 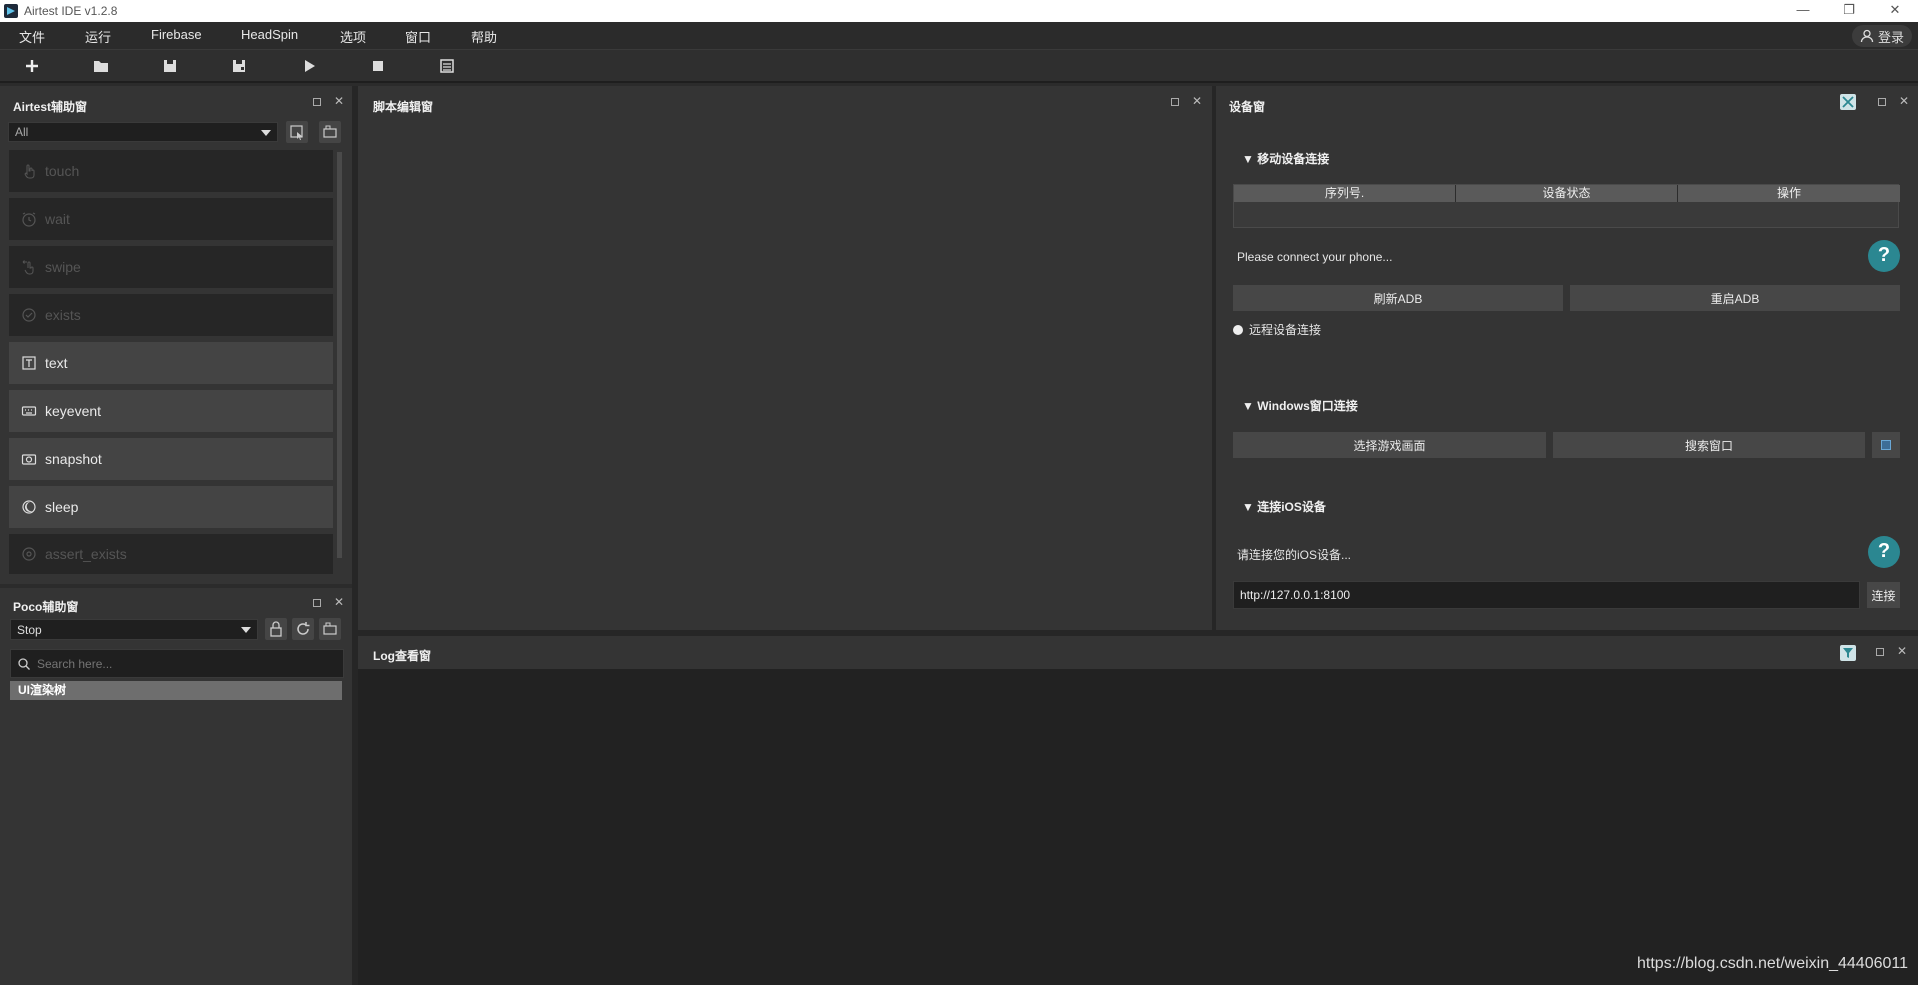 I want to click on restore-icon: ❐, so click(x=1849, y=11).